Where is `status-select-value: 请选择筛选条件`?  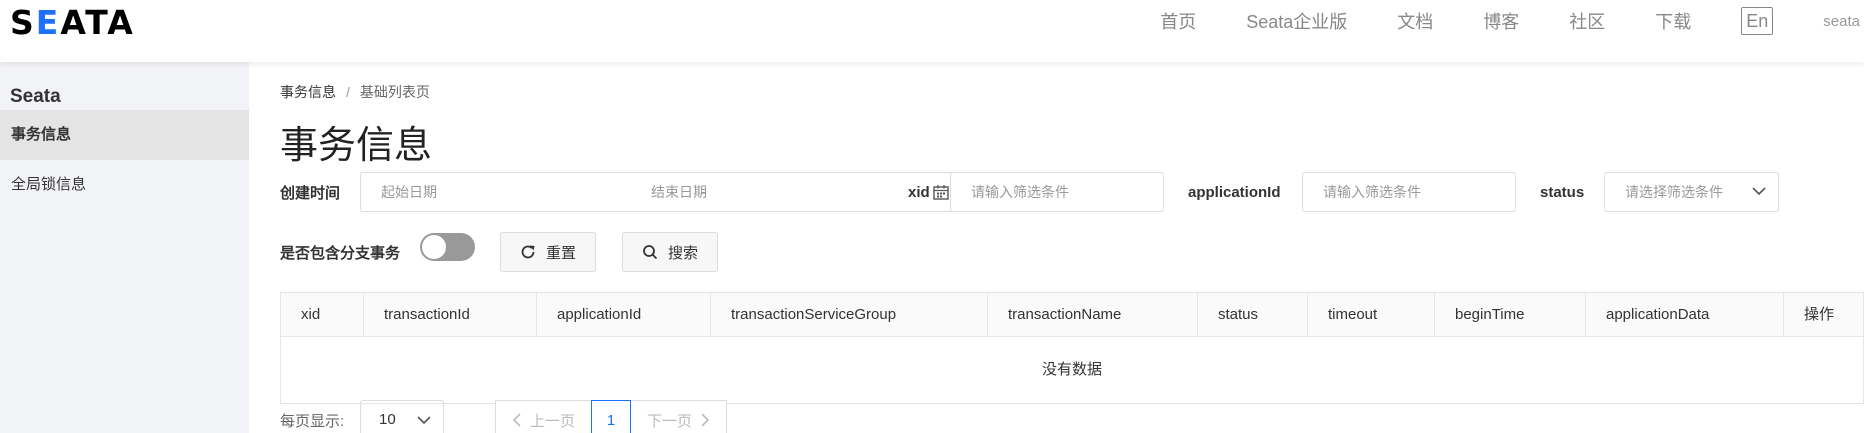 status-select-value: 请选择筛选条件 is located at coordinates (1674, 192).